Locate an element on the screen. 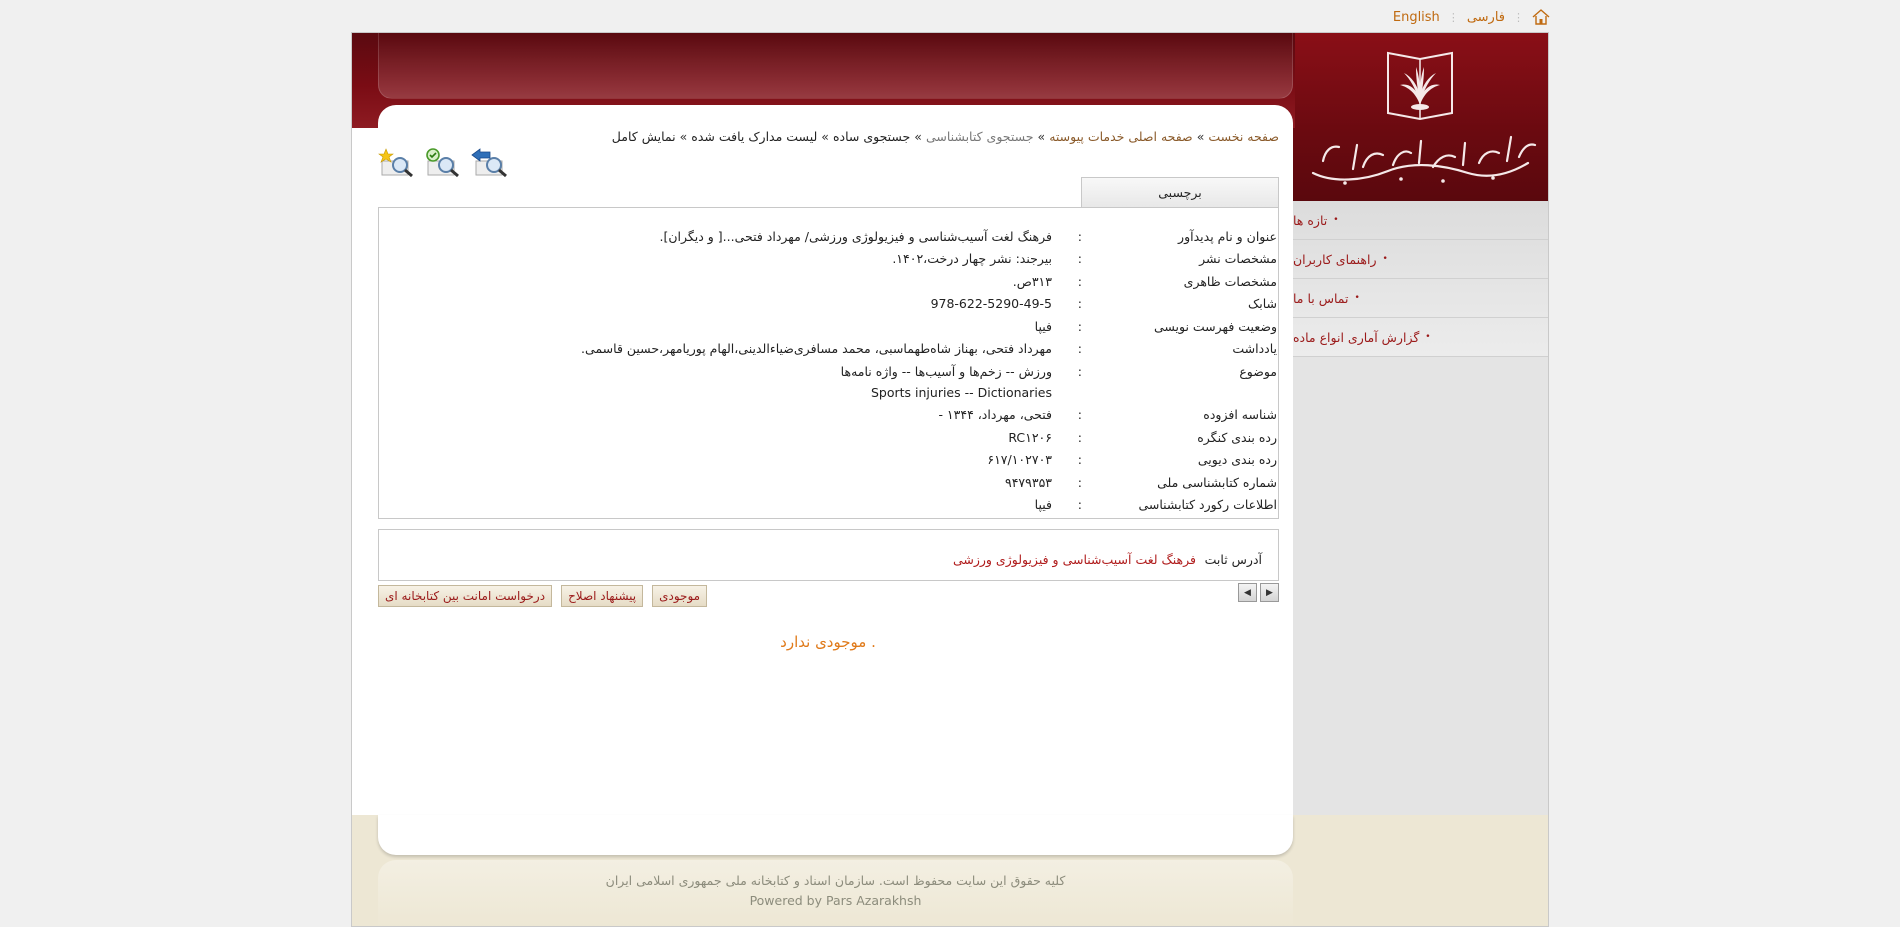 This screenshot has width=1900, height=927. national-library-logo-icon is located at coordinates (1420, 117).